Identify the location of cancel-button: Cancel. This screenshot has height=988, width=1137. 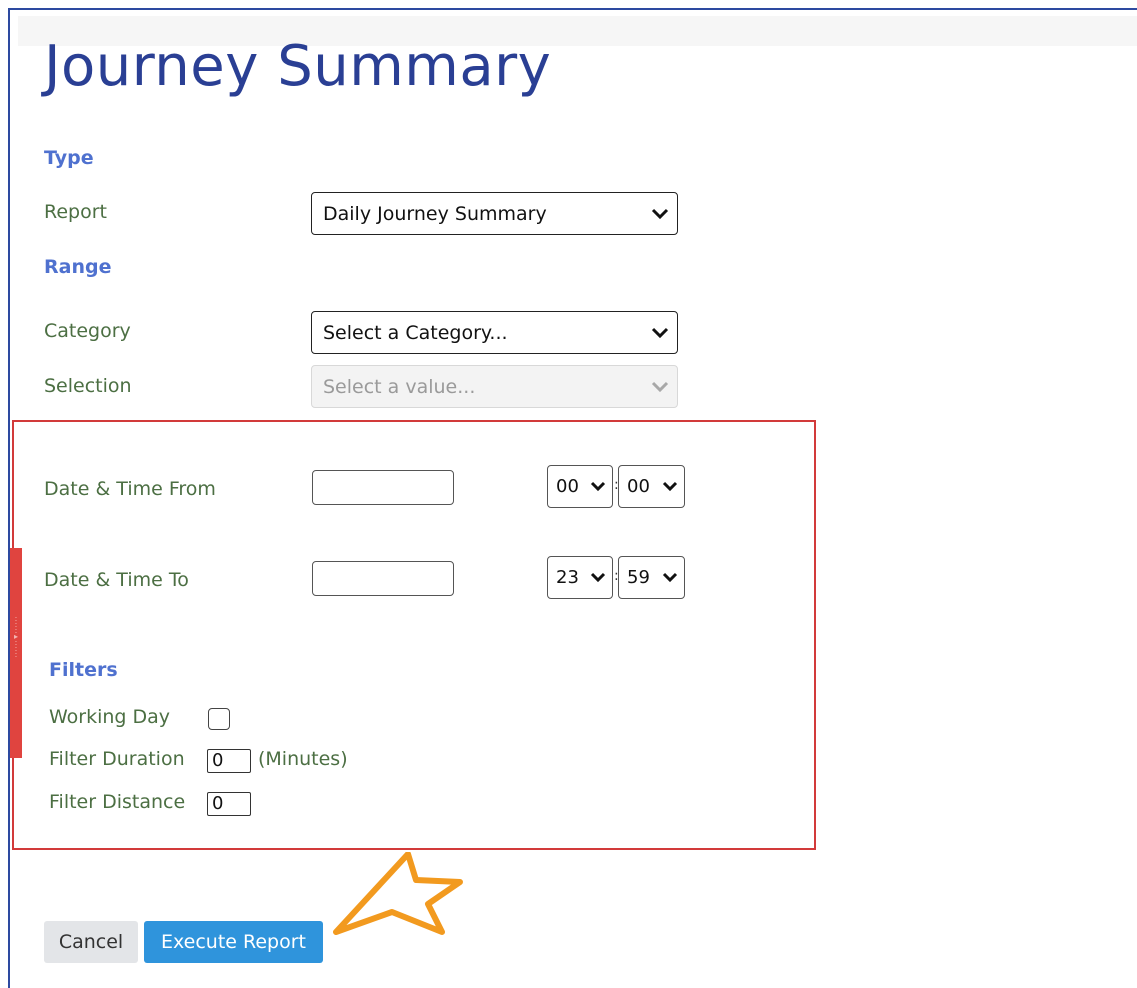
(91, 942).